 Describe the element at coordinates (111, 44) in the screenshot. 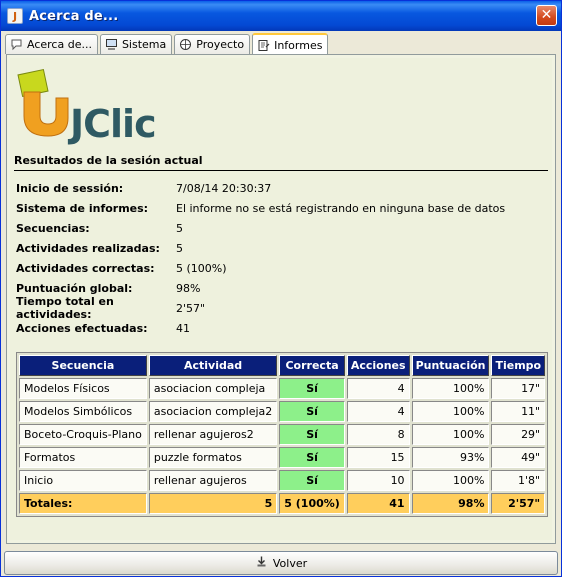

I see `computer-icon` at that location.